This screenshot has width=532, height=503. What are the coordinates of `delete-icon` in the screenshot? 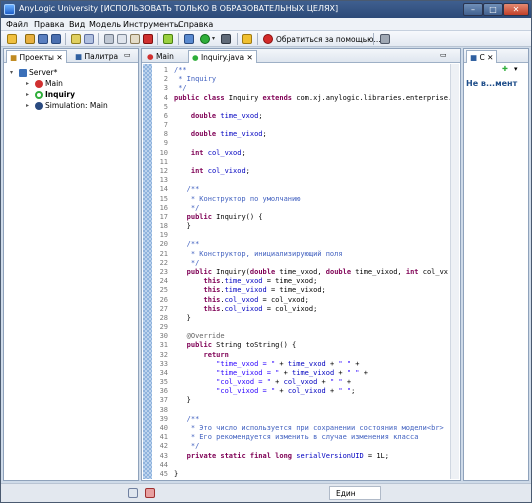 It's located at (148, 39).